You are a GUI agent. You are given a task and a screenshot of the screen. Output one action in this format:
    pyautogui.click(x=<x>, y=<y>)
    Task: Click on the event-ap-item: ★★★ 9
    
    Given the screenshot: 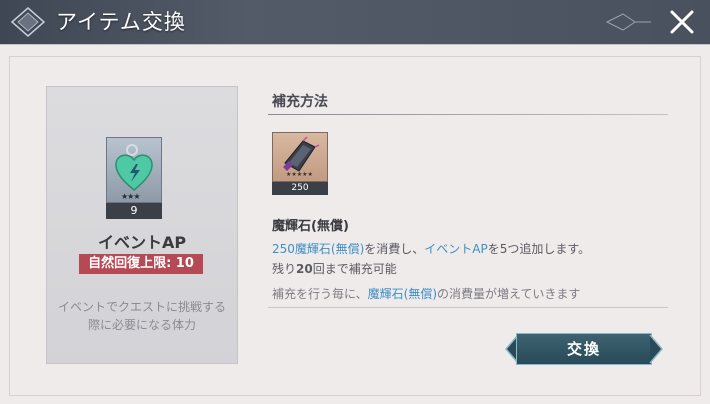 What is the action you would take?
    pyautogui.click(x=134, y=179)
    